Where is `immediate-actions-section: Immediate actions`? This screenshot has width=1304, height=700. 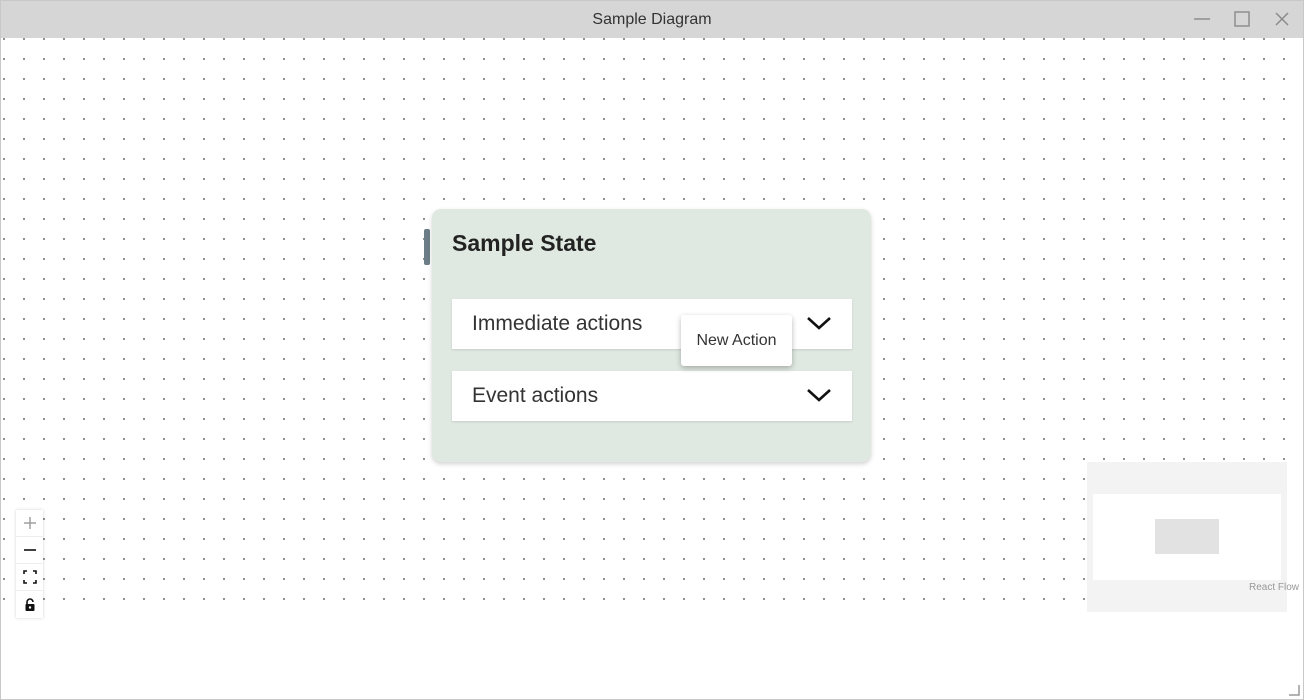
immediate-actions-section: Immediate actions is located at coordinates (652, 324).